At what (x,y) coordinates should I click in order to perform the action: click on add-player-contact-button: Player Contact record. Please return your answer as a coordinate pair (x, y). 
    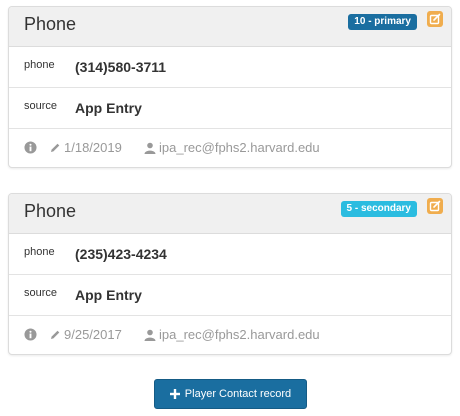
    Looking at the image, I should click on (230, 394).